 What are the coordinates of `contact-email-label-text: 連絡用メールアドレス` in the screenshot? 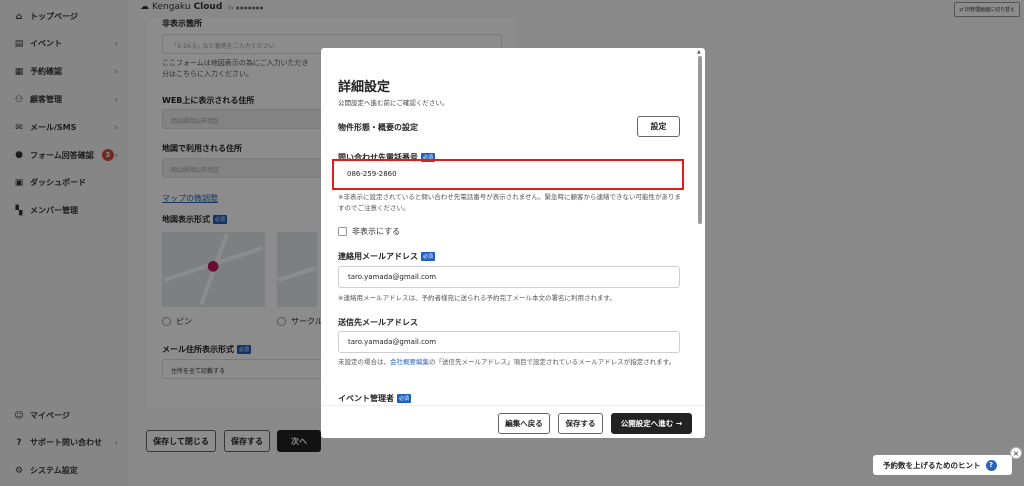 It's located at (378, 256).